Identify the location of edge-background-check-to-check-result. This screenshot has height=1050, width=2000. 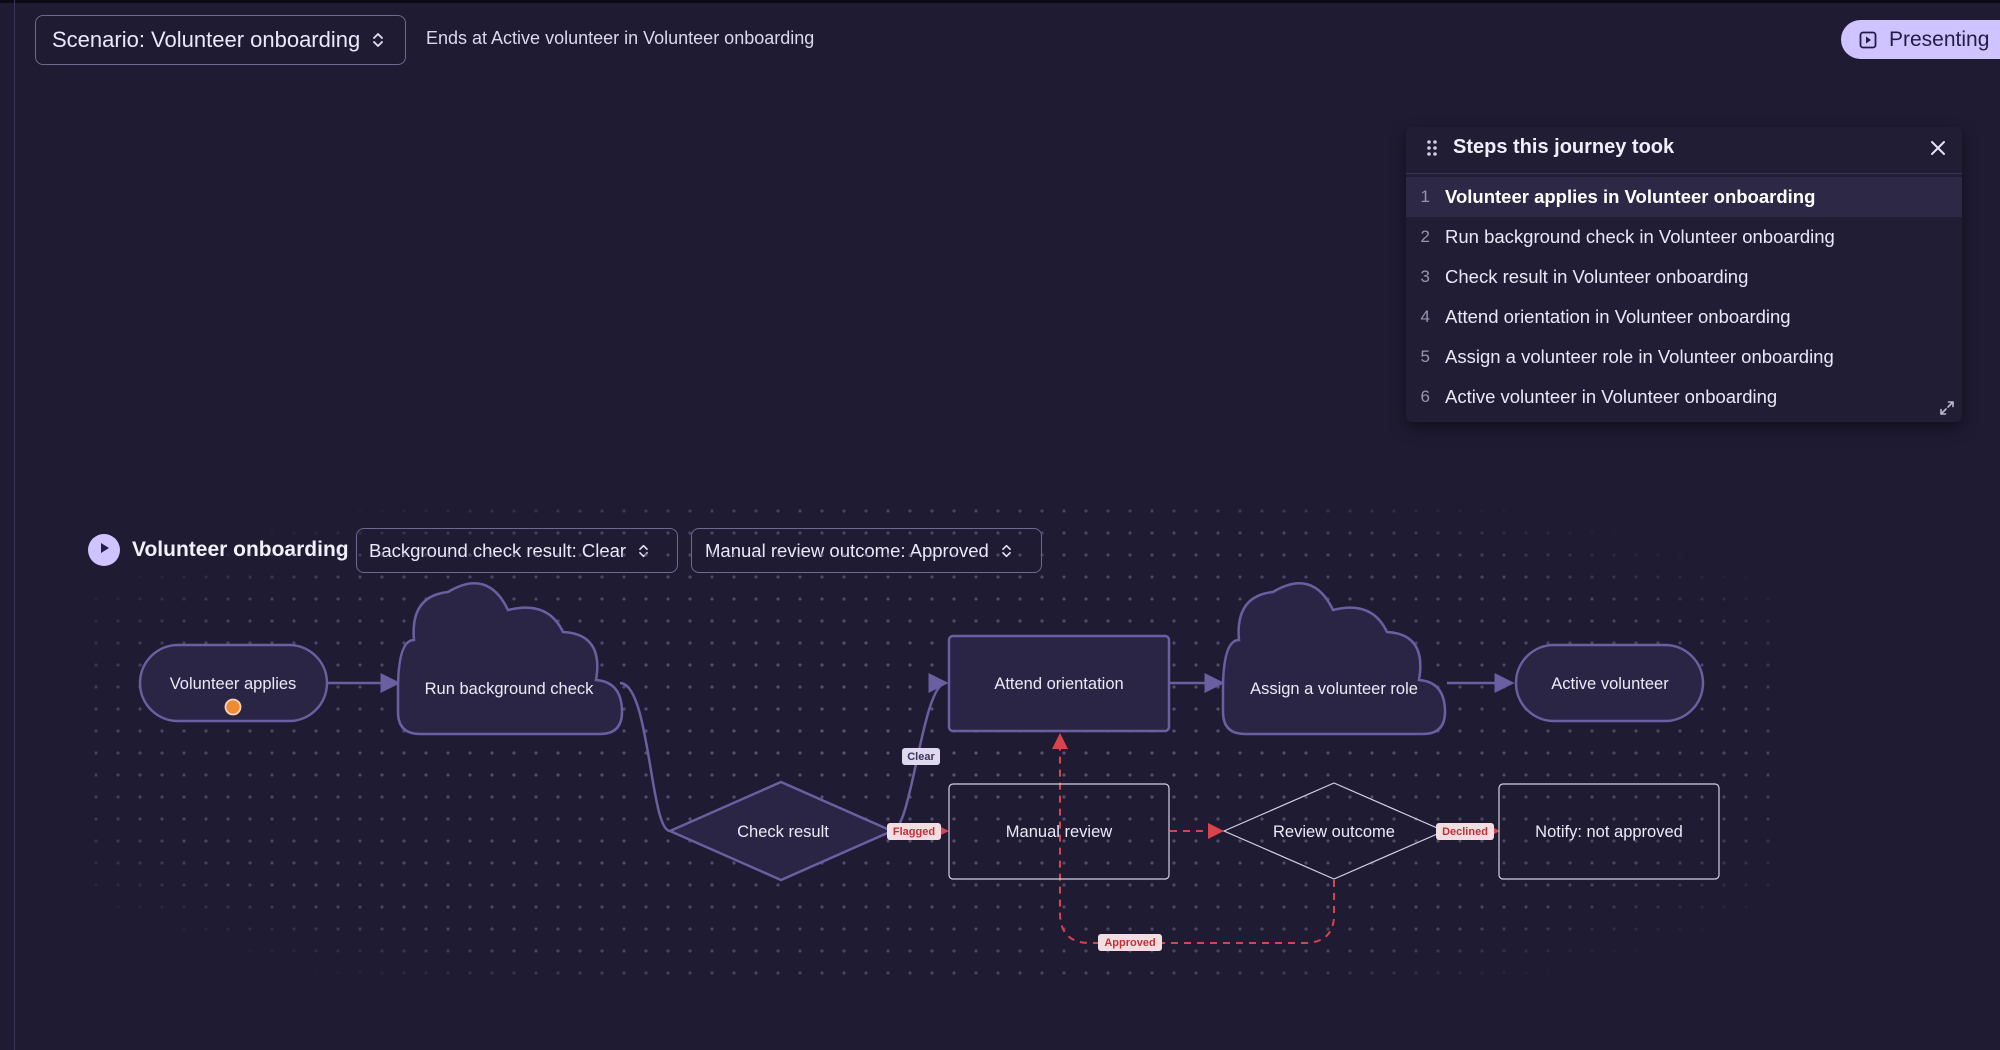
(645, 757).